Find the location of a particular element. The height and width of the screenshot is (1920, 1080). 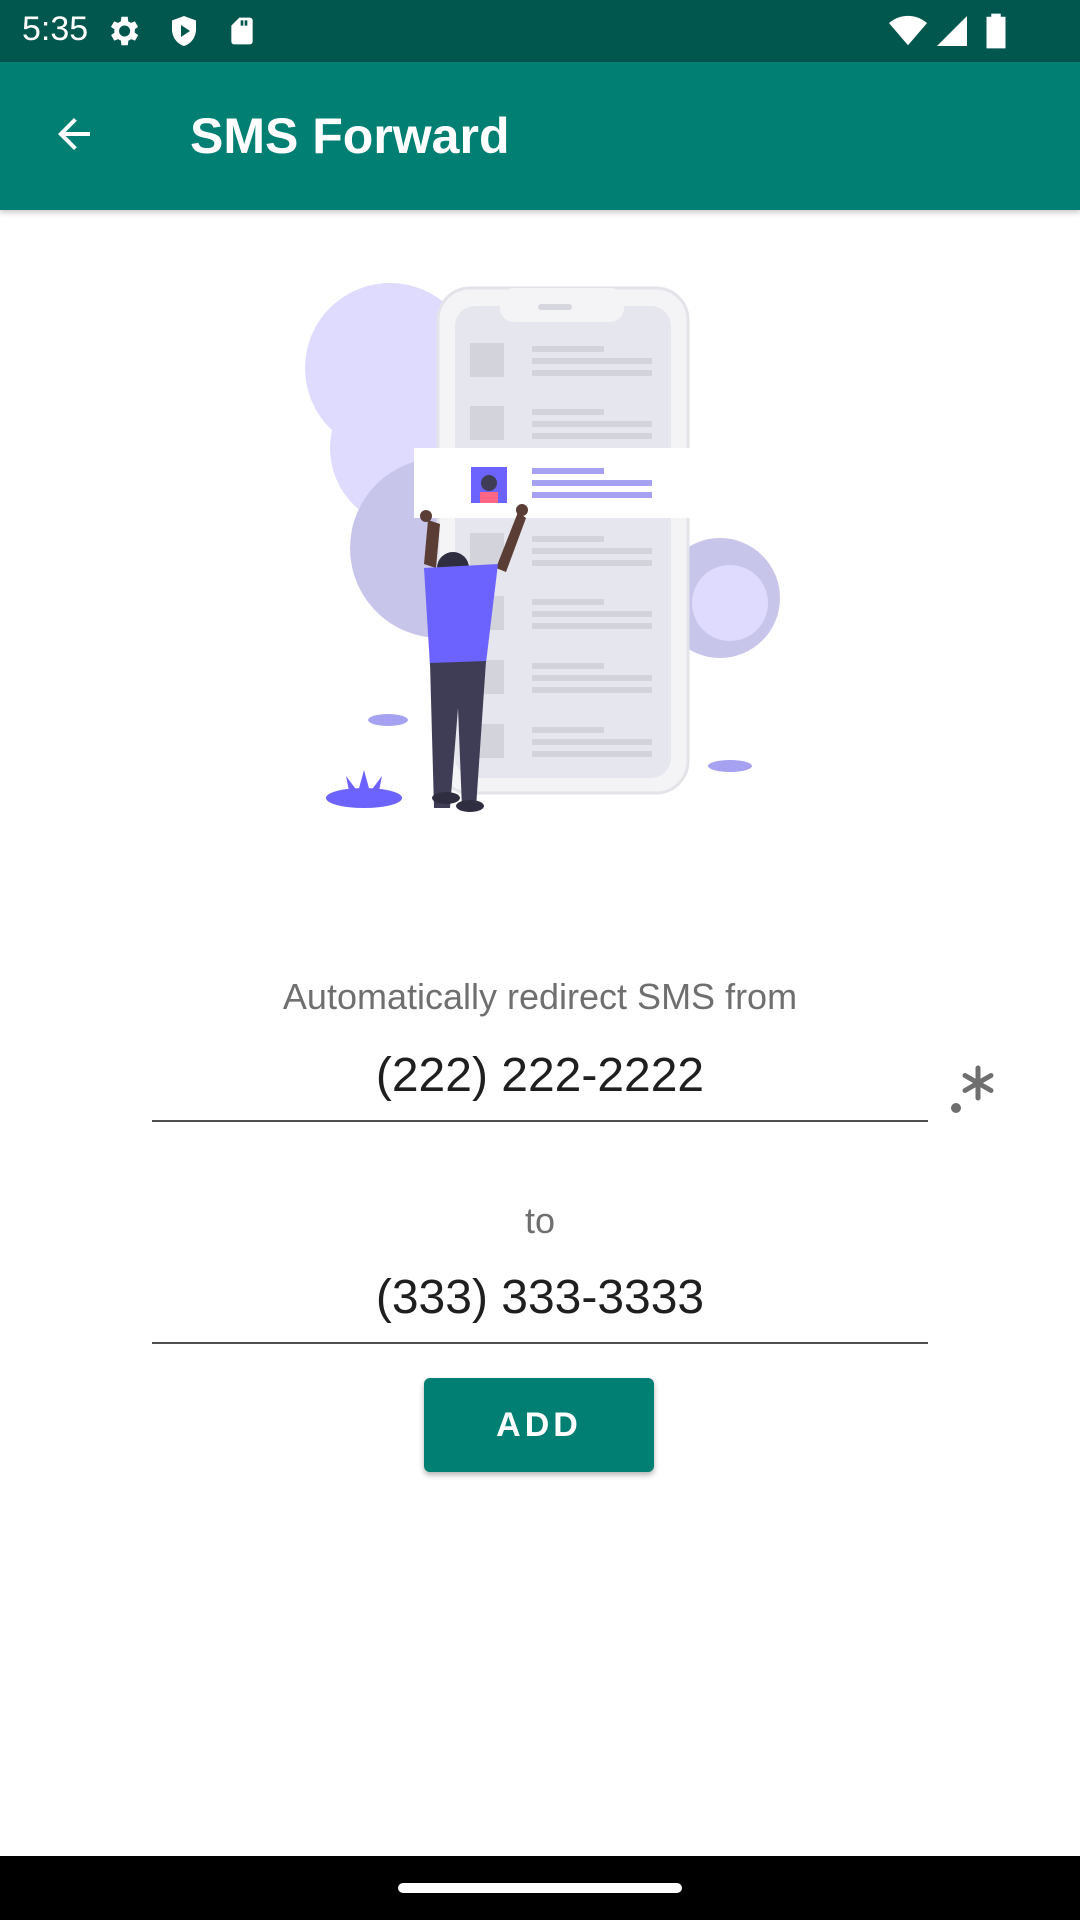

sd-card-icon is located at coordinates (242, 33).